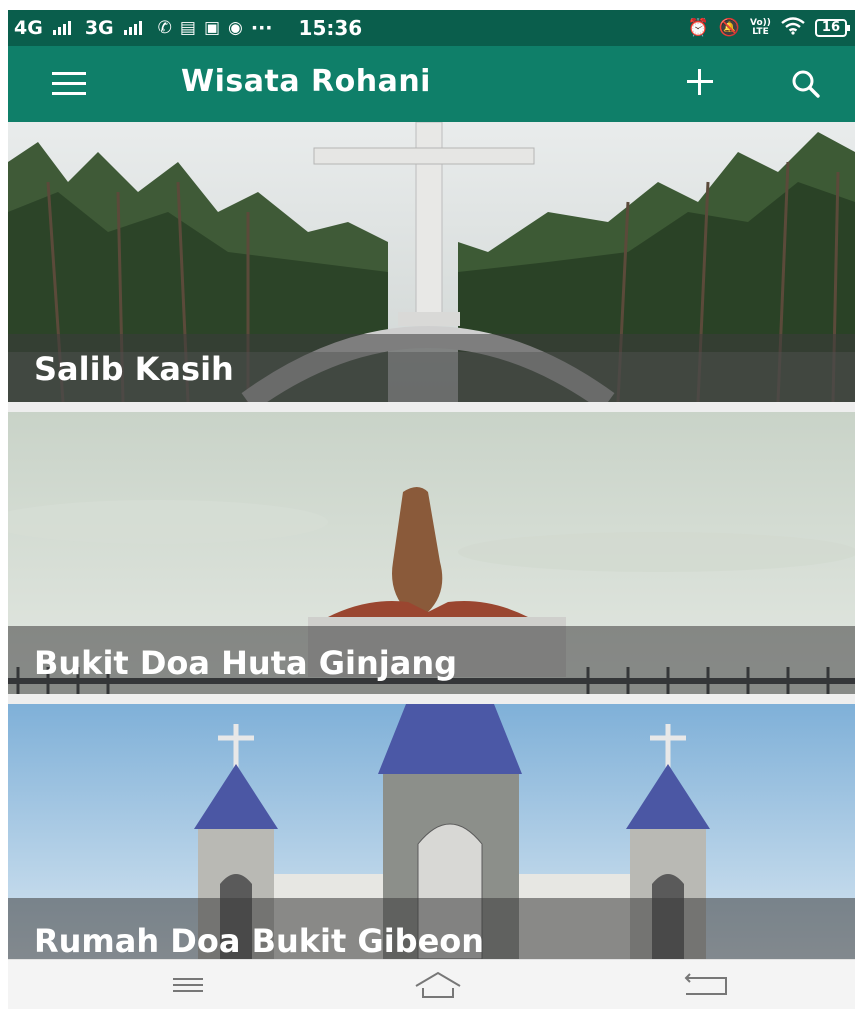 Image resolution: width=855 pixels, height=1009 pixels. I want to click on plus-icon, so click(700, 82).